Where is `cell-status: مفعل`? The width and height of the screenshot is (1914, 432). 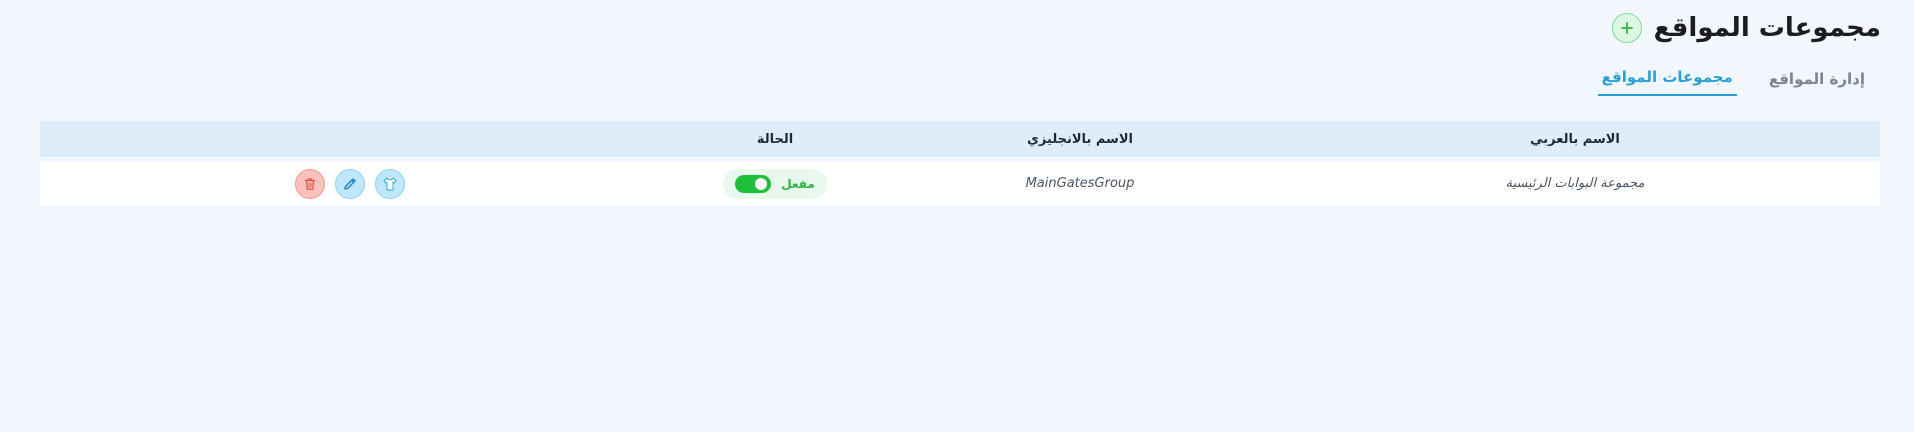 cell-status: مفعل is located at coordinates (775, 183).